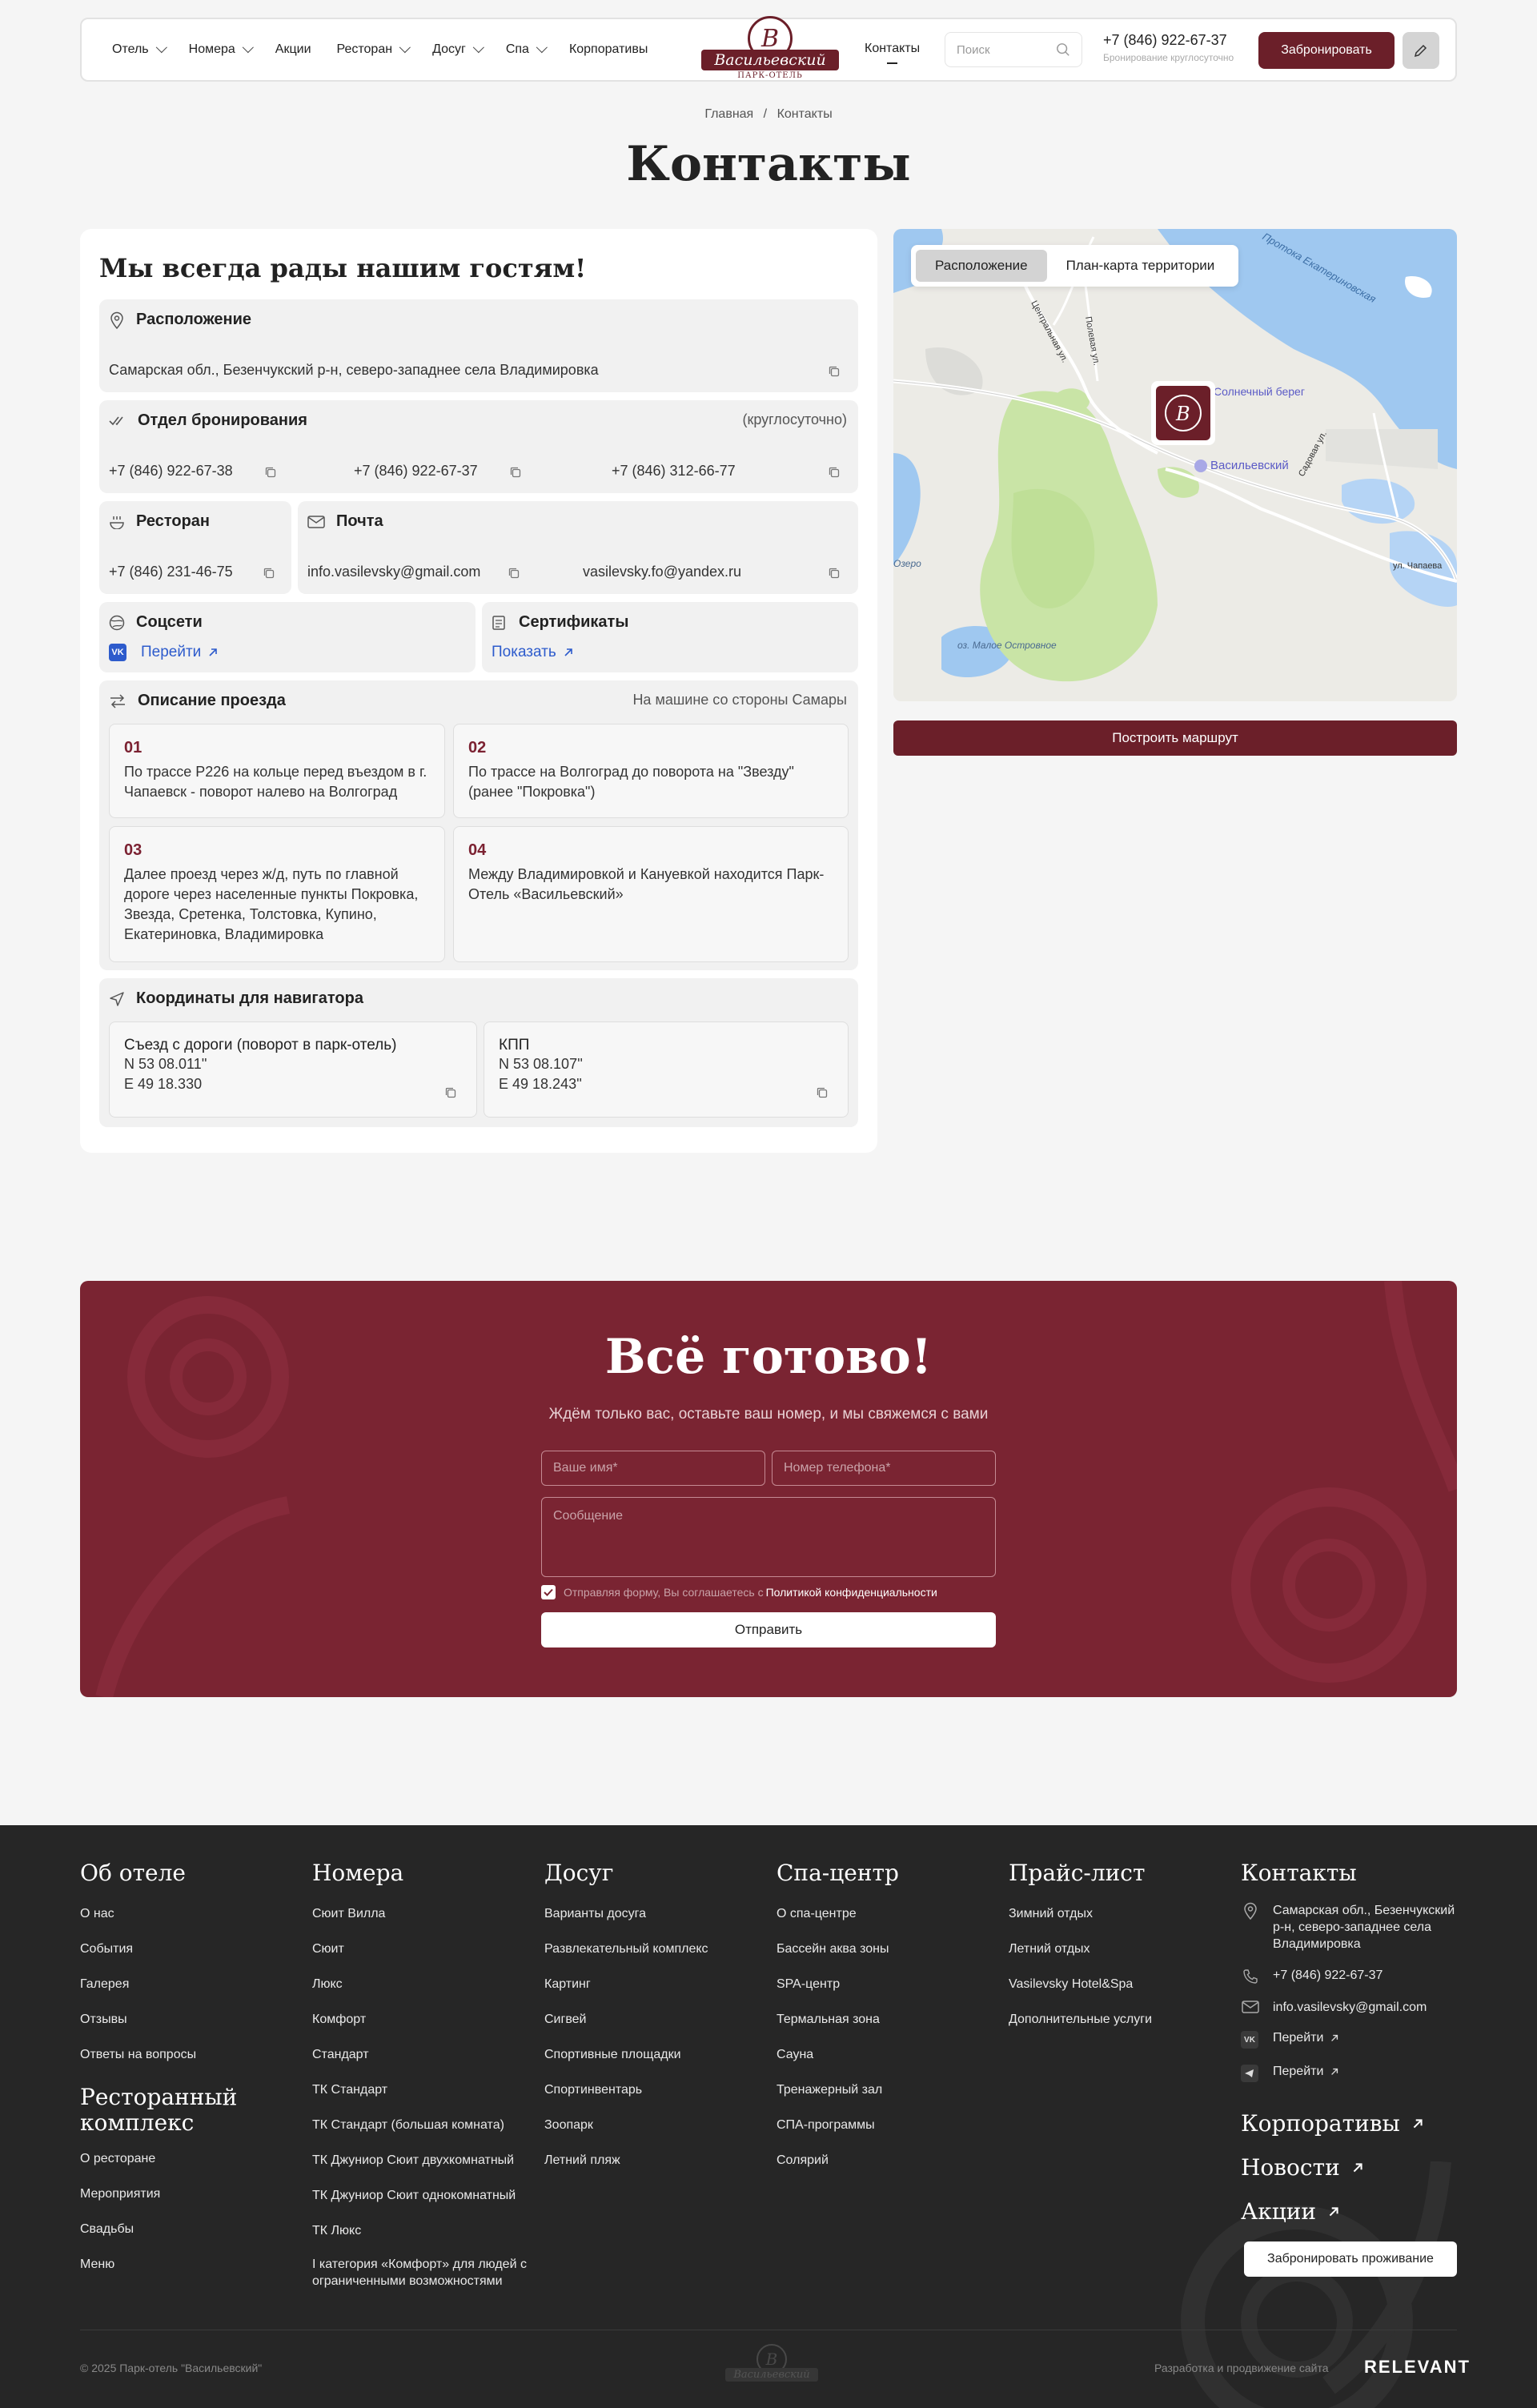 The image size is (1537, 2408). Describe the element at coordinates (172, 2020) in the screenshot. I see `footer-link: Отзывы` at that location.